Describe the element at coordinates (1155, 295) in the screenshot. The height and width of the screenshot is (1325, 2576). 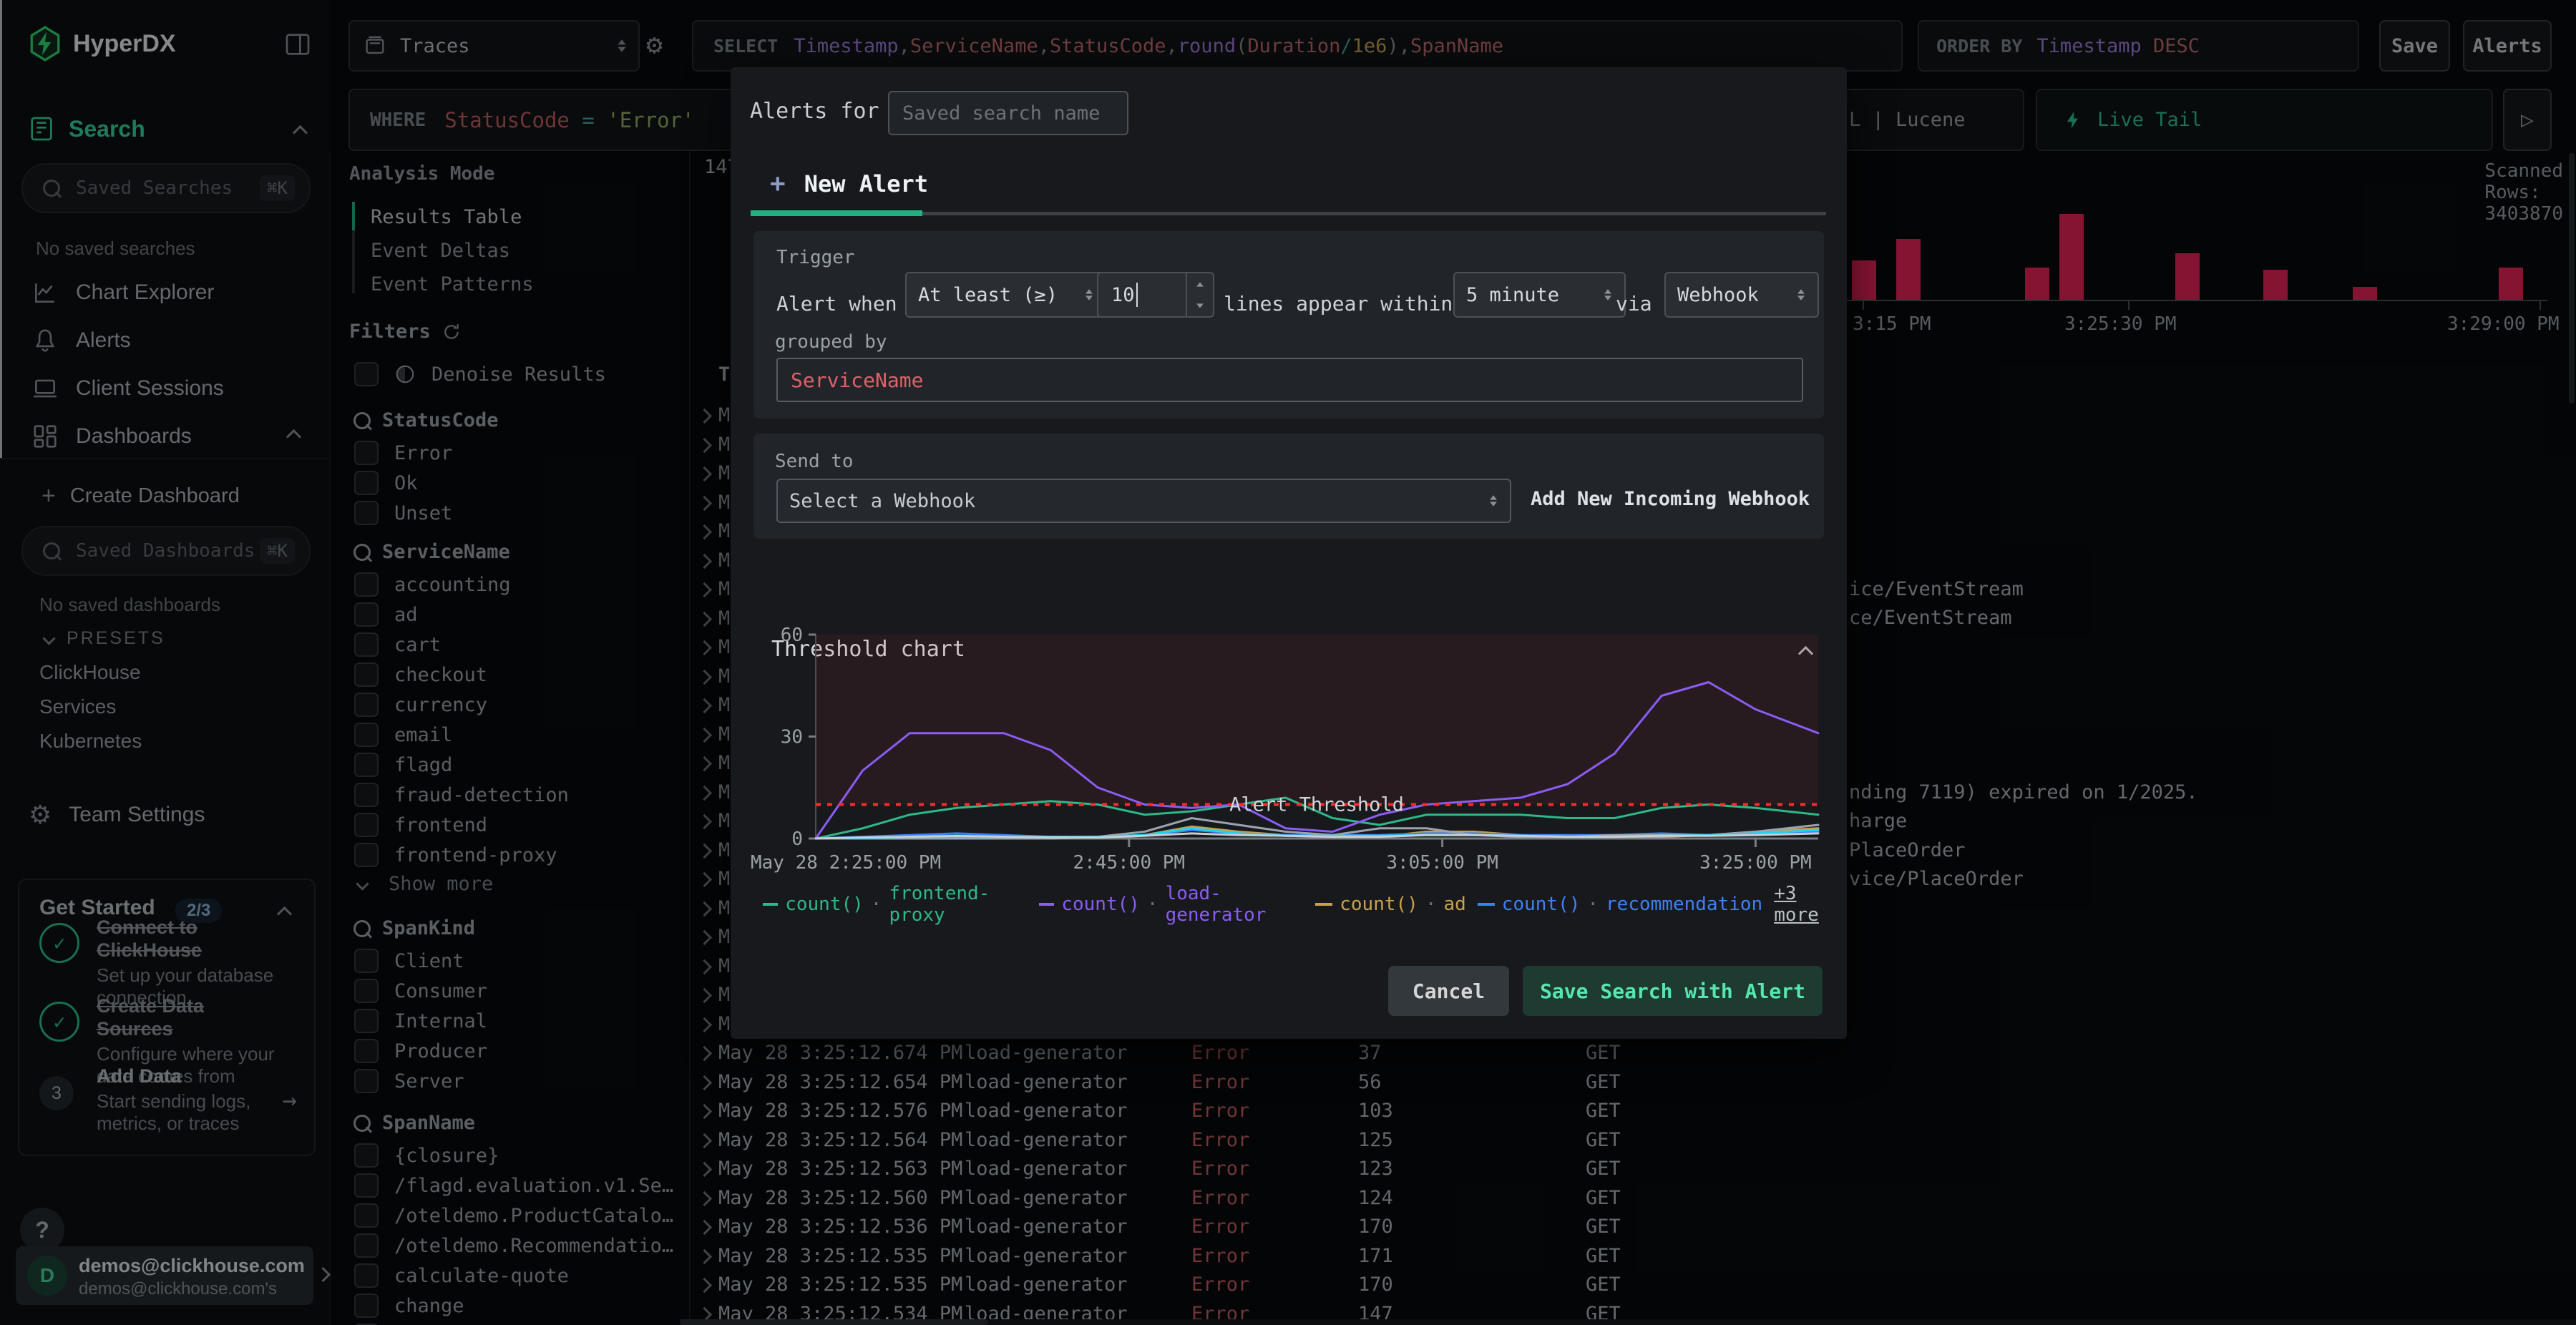
I see `threshold-count-input: 10` at that location.